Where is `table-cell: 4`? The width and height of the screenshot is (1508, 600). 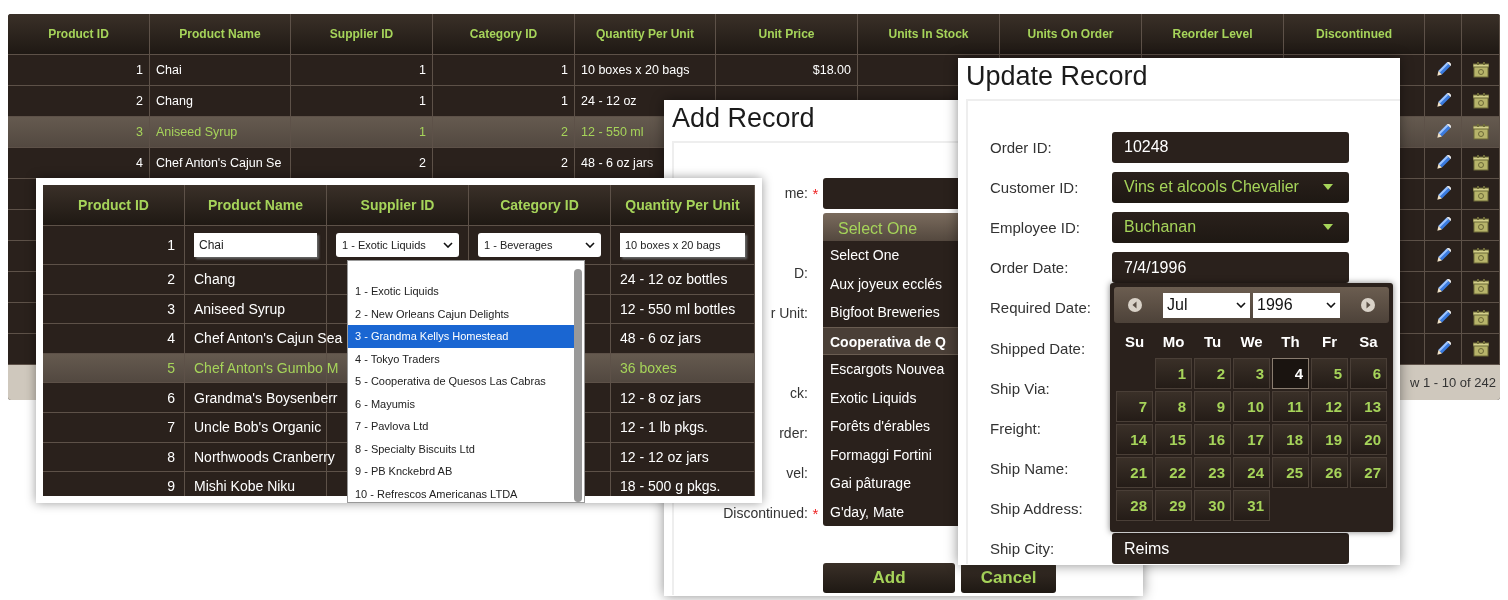
table-cell: 4 is located at coordinates (114, 339).